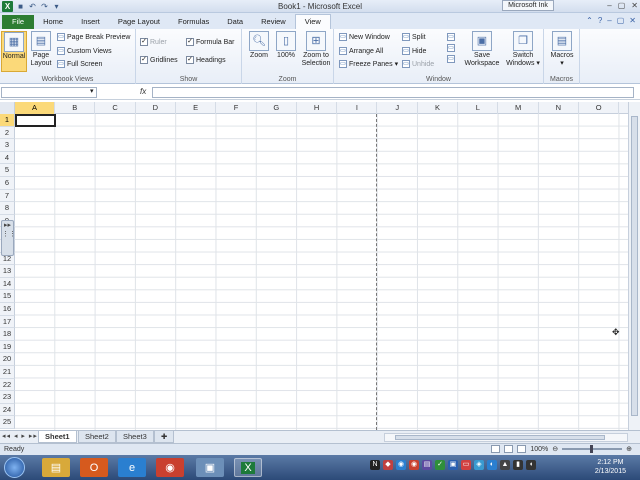  Describe the element at coordinates (634, 266) in the screenshot. I see `vertical-scroll-thumb` at that location.